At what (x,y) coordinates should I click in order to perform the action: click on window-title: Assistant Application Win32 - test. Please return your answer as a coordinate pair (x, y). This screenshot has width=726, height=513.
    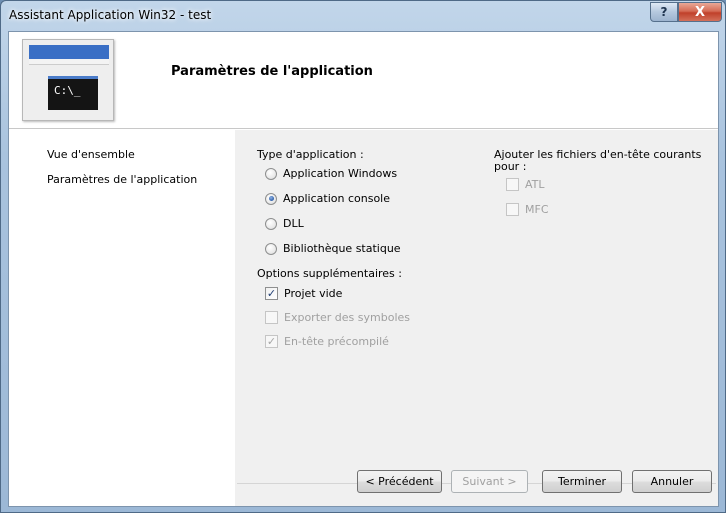
    Looking at the image, I should click on (110, 15).